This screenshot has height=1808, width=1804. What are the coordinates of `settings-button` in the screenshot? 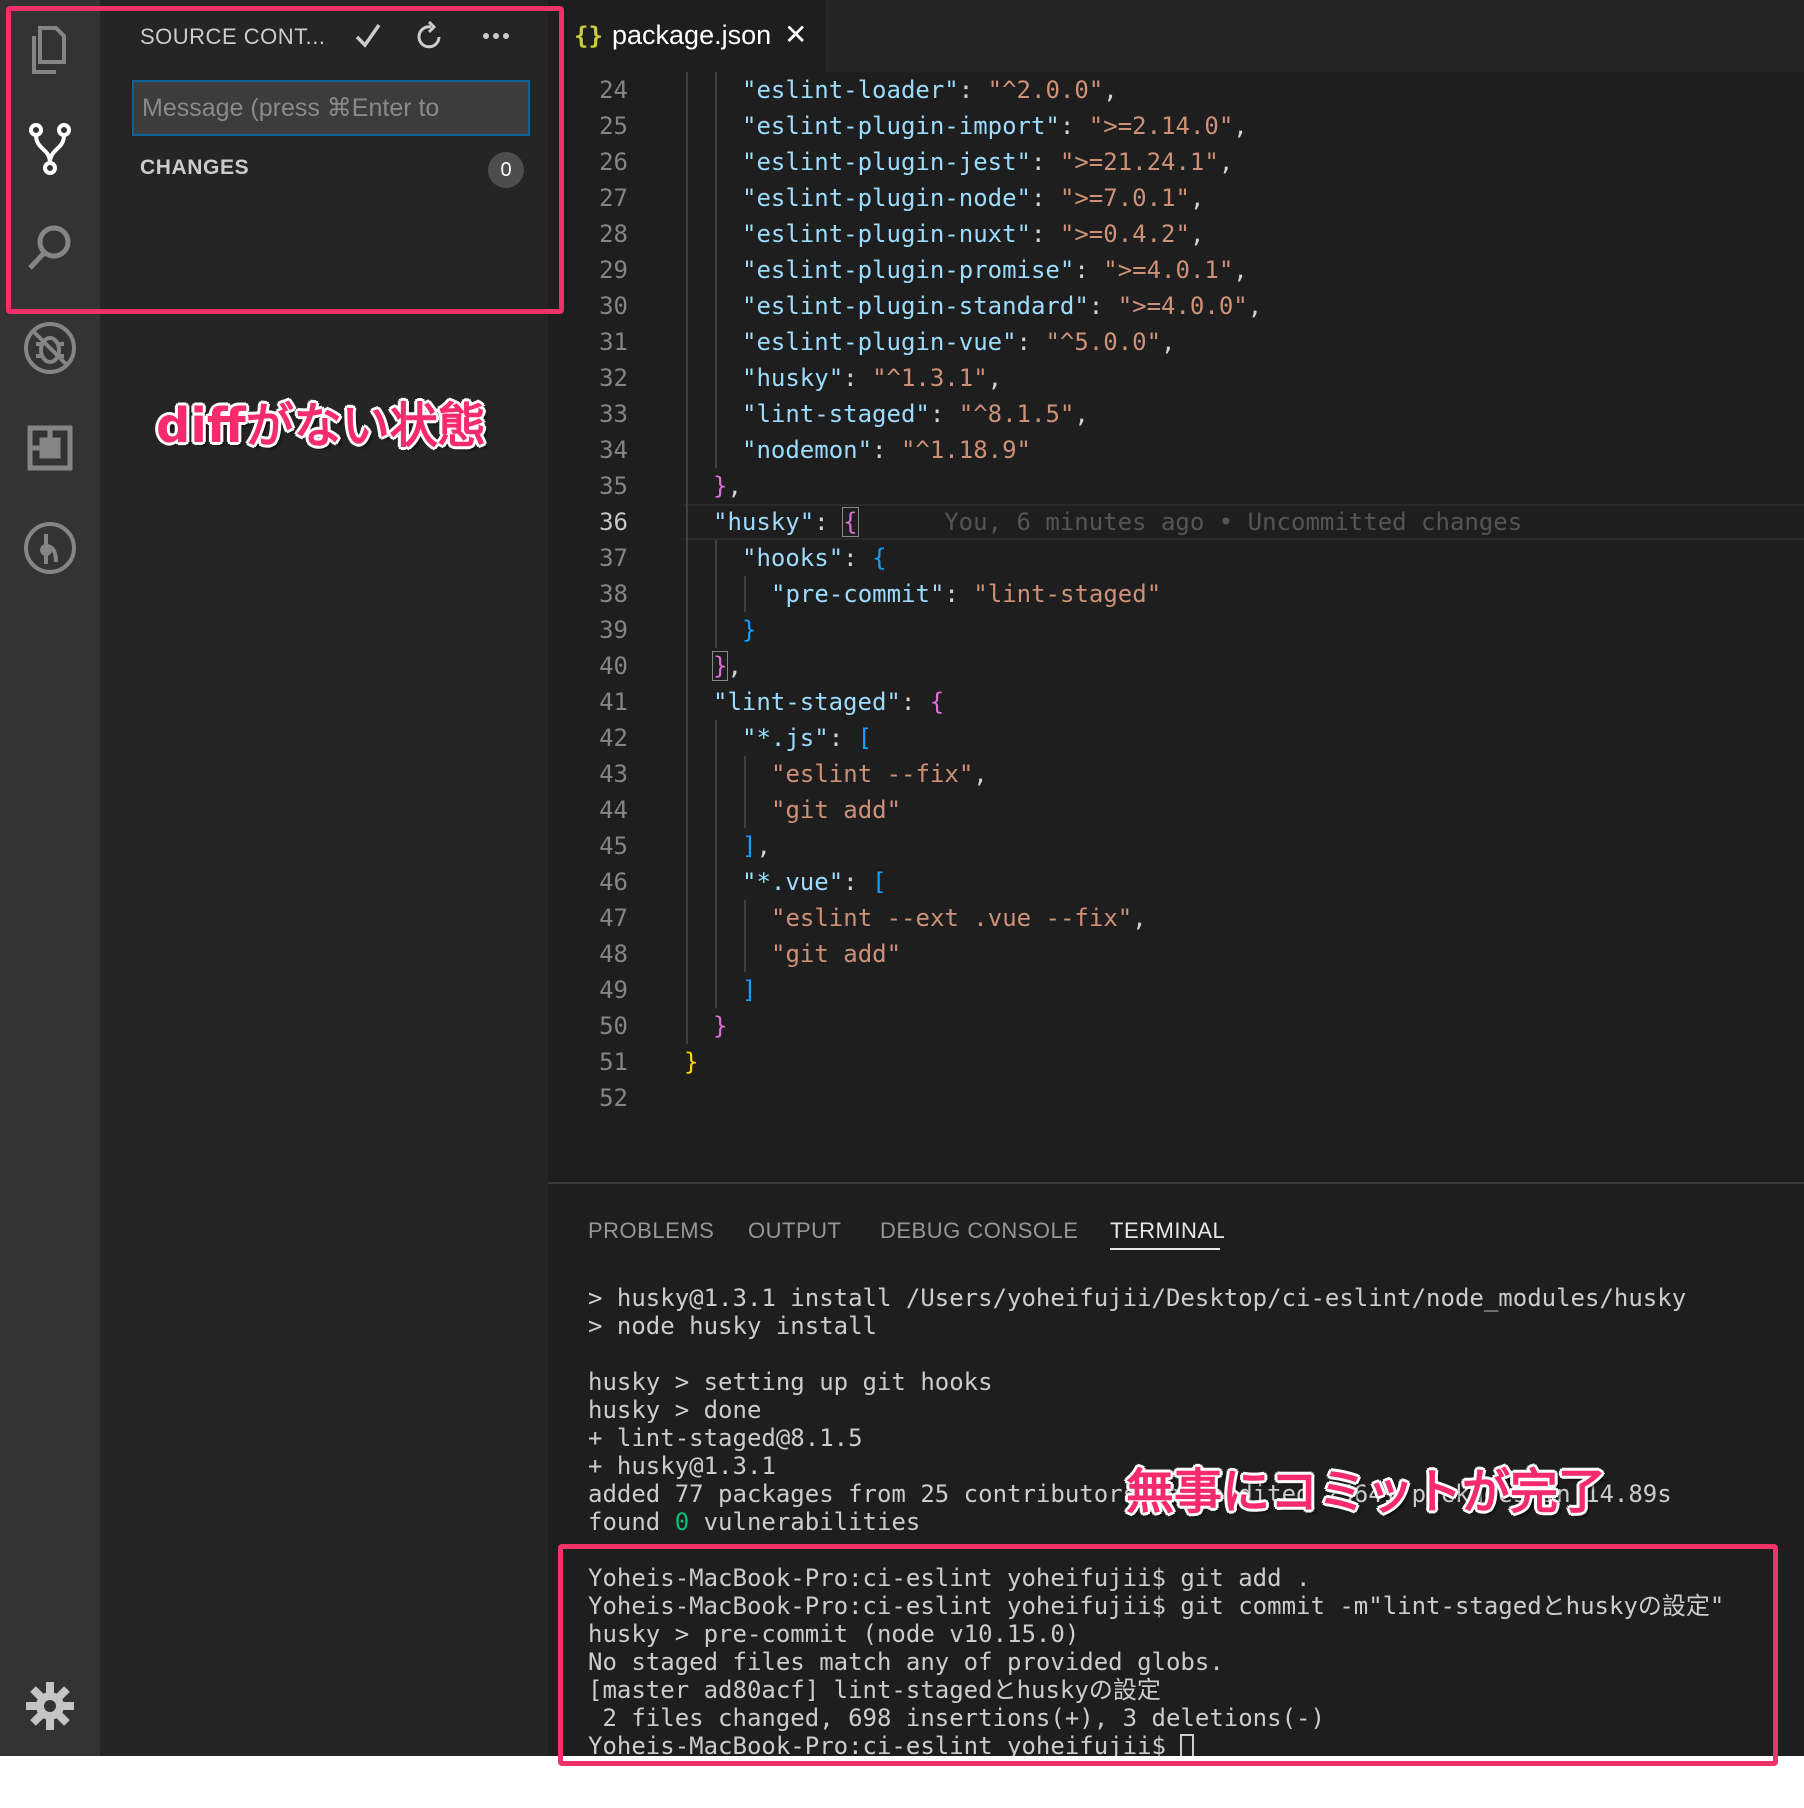 It's located at (50, 1706).